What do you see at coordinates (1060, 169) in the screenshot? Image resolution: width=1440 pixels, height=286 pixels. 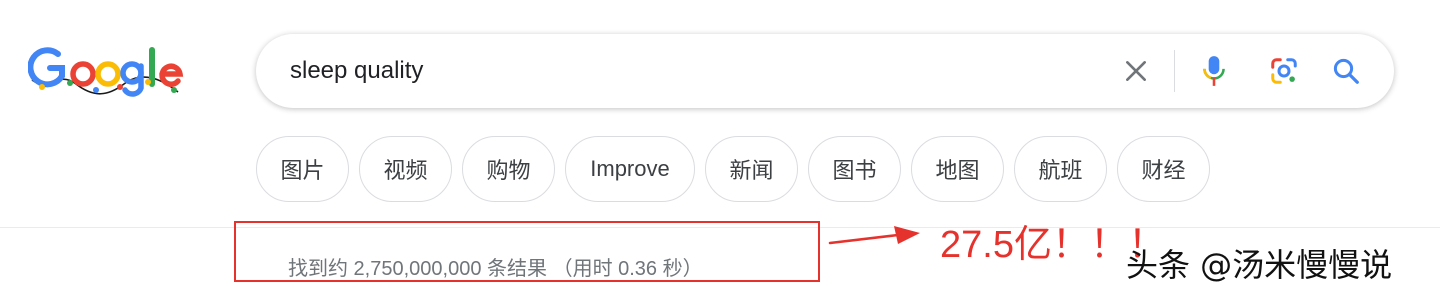 I see `chip-flights: 航班` at bounding box center [1060, 169].